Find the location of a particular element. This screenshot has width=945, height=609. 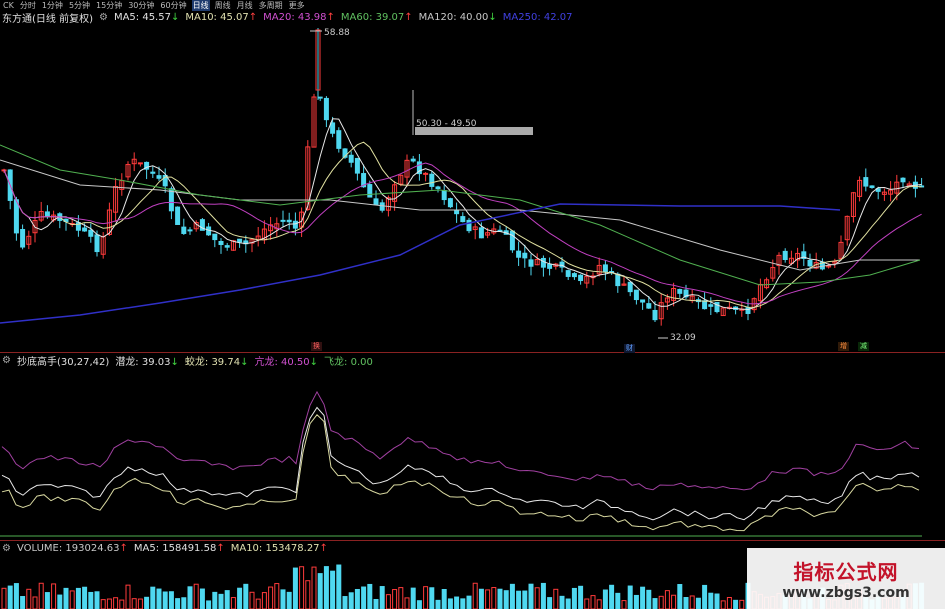

marker-zeng: 增 is located at coordinates (843, 346).